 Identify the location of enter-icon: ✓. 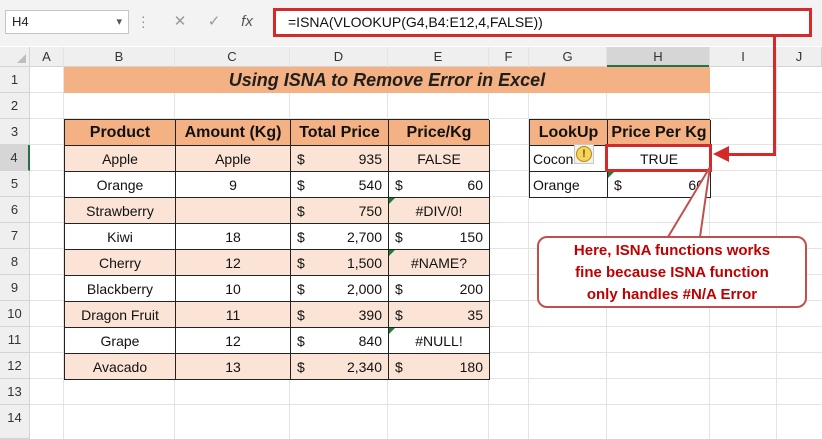
(214, 22).